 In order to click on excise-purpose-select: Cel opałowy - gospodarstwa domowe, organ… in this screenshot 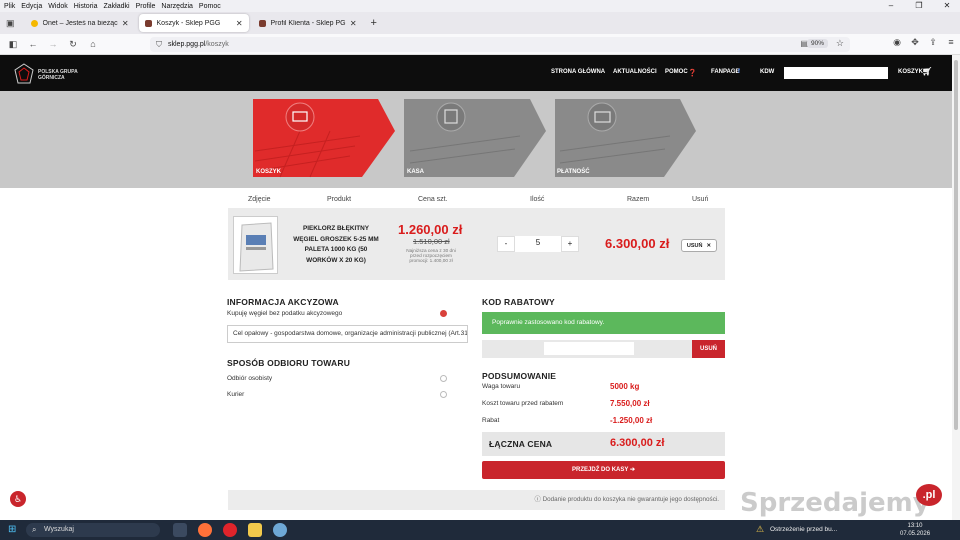, I will do `click(347, 334)`.